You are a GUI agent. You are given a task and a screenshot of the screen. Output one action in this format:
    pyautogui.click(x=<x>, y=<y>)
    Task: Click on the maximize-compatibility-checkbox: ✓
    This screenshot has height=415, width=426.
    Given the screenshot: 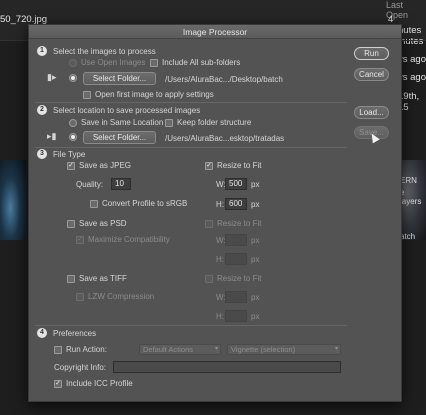 What is the action you would take?
    pyautogui.click(x=80, y=240)
    